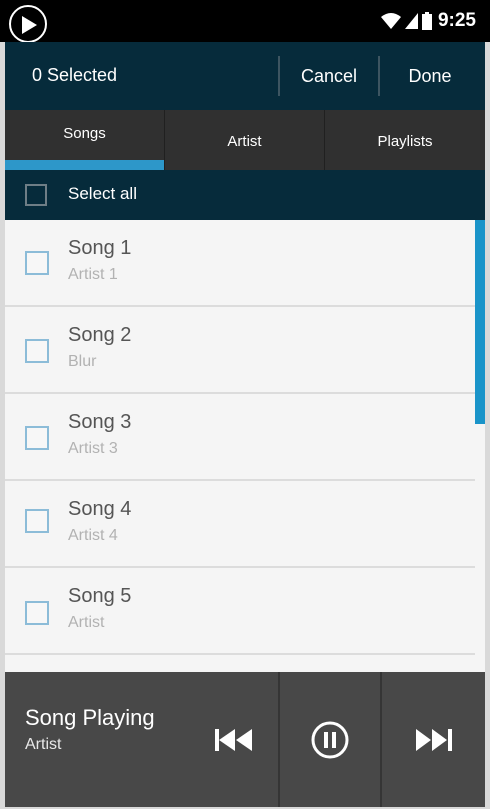  I want to click on tab-playlists: Playlists, so click(405, 140).